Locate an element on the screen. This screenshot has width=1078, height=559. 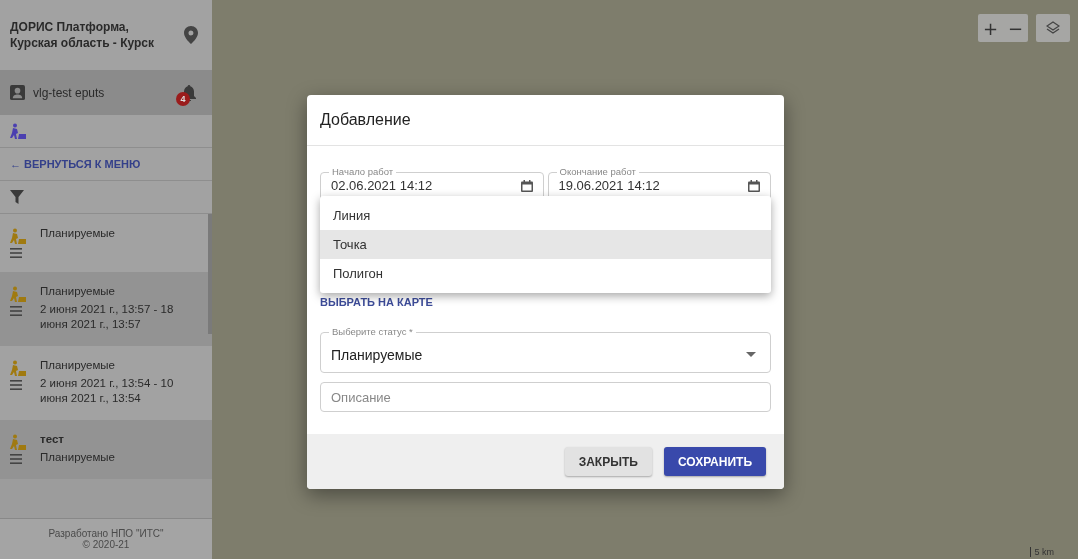
work-list-item: тест Планируемые is located at coordinates (106, 449).